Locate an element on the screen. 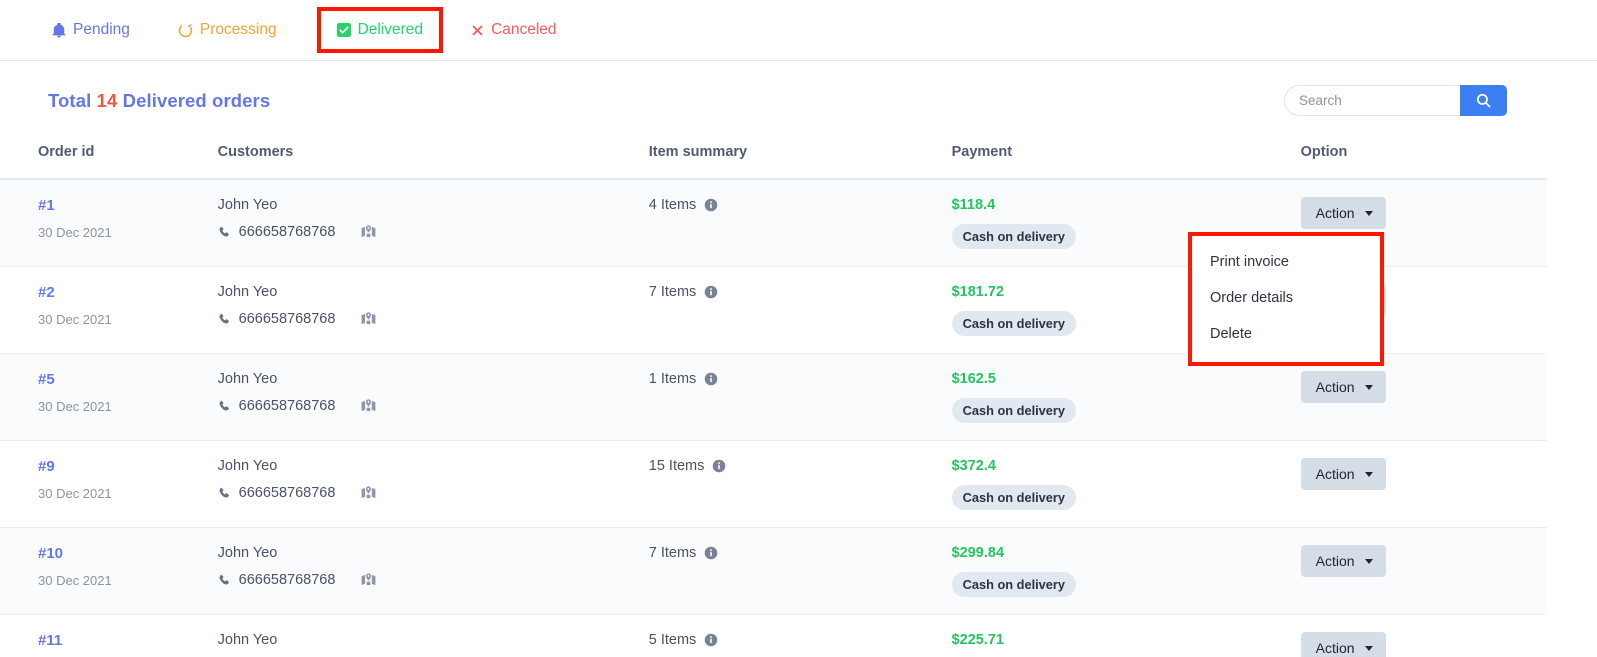 The width and height of the screenshot is (1597, 657). column-customers: Customers is located at coordinates (433, 159).